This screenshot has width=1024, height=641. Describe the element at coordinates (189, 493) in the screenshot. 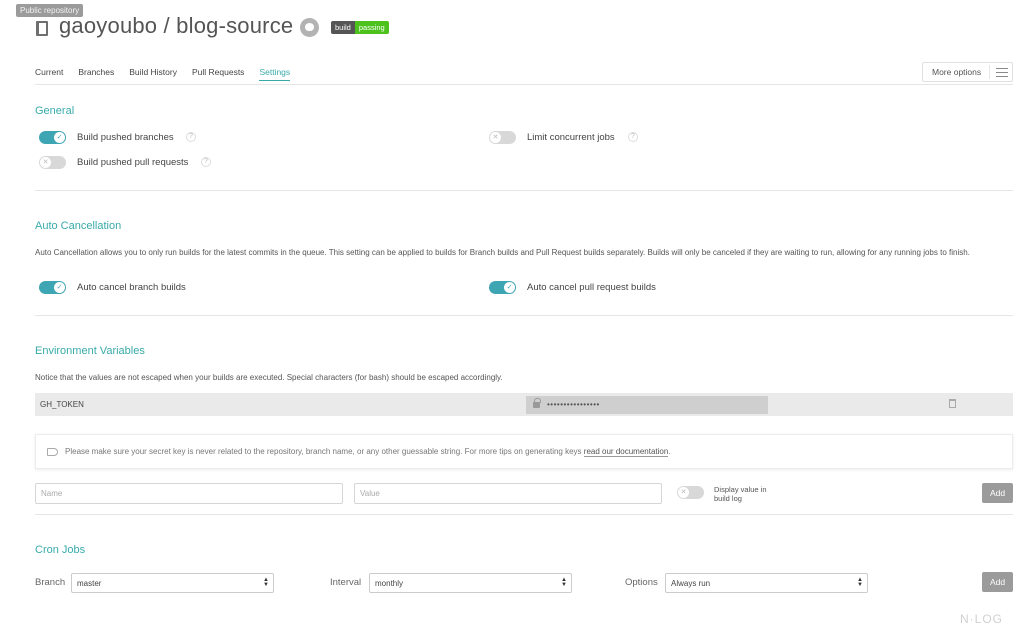

I see `env-name-input` at that location.